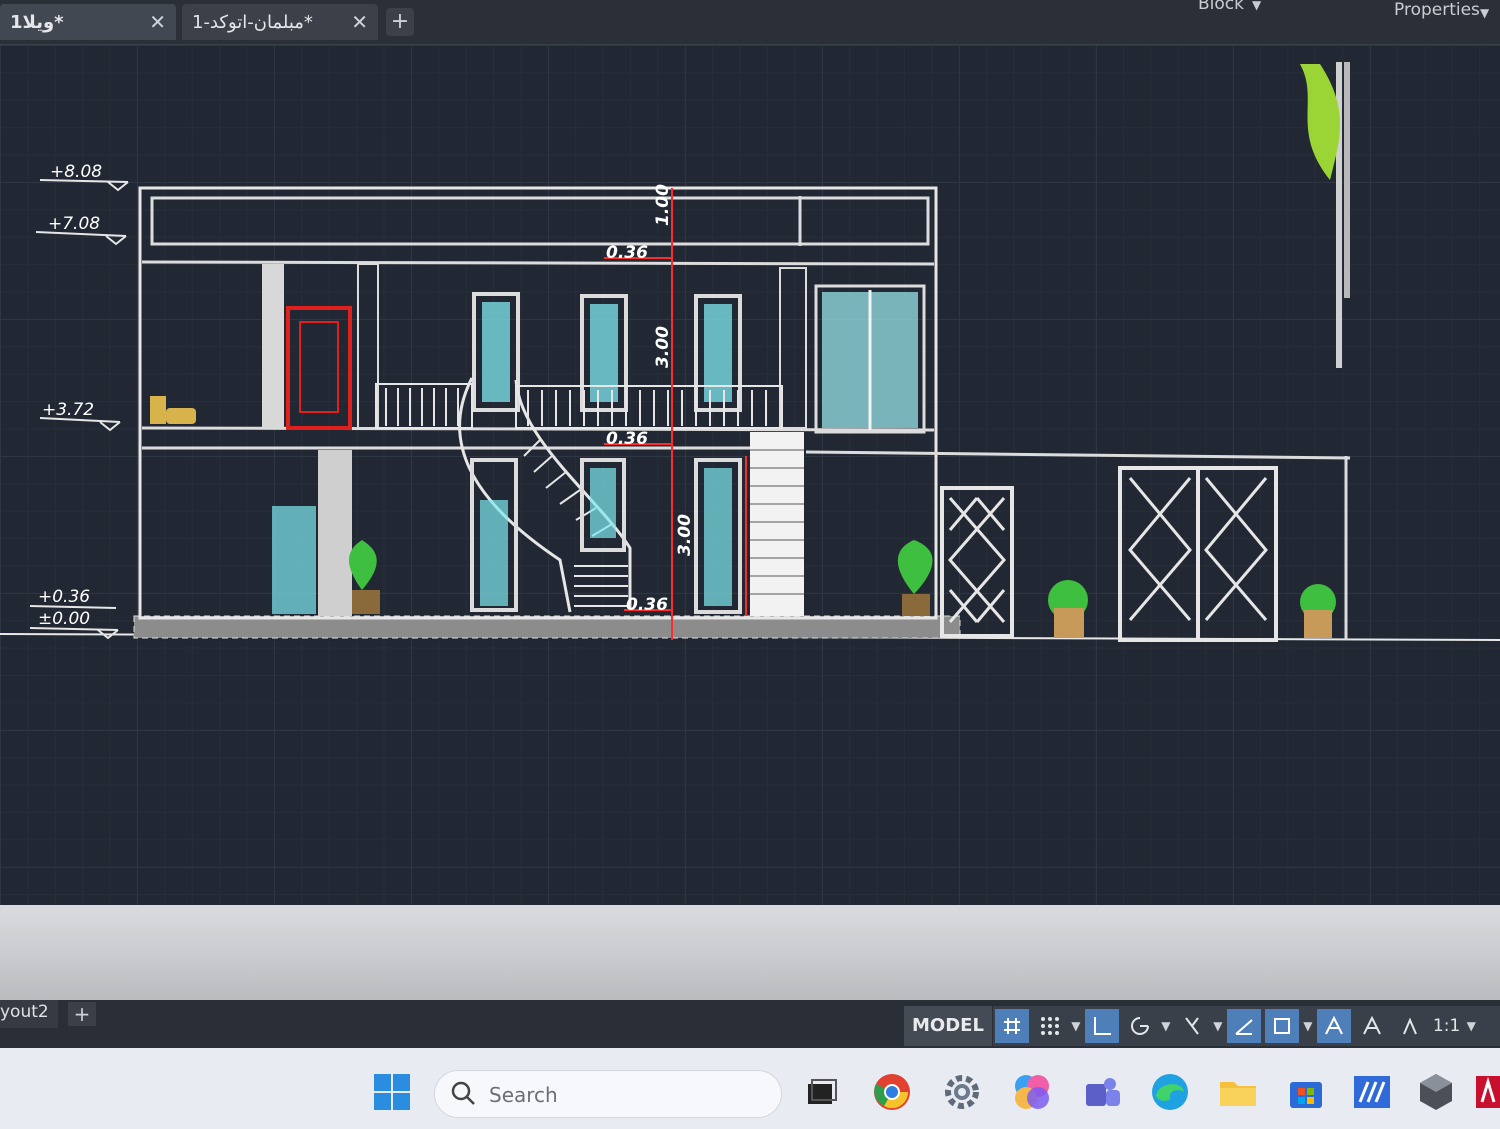  What do you see at coordinates (76, 172) in the screenshot?
I see `level-label: +8.08` at bounding box center [76, 172].